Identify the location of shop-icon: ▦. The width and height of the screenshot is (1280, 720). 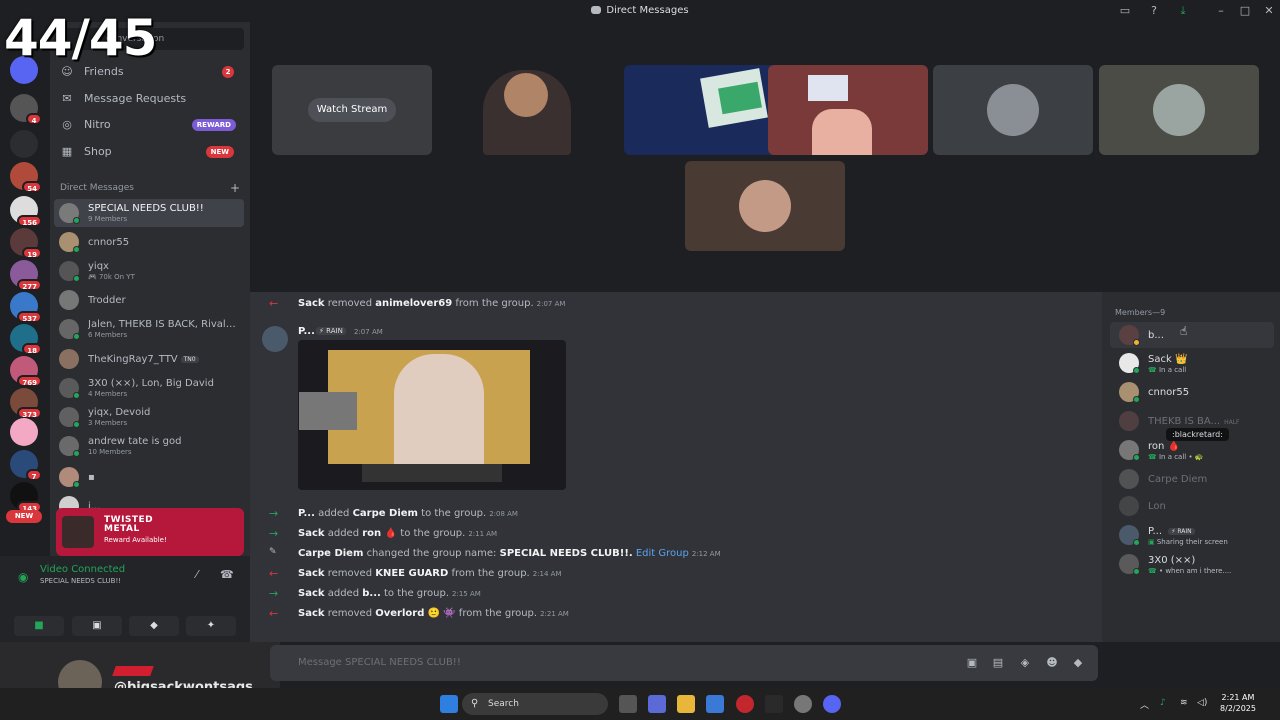
(67, 151).